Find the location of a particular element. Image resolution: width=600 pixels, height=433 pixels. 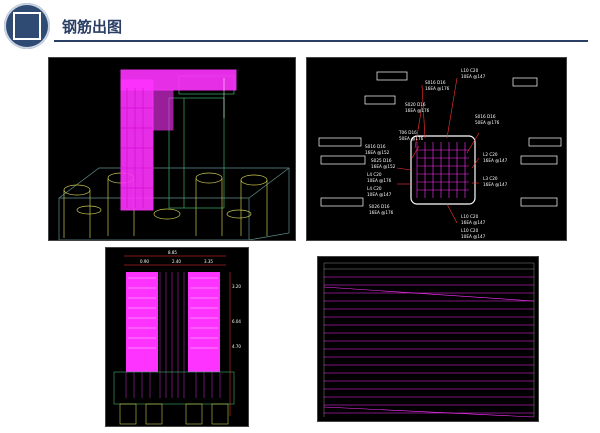

section-label-sub: 10EA @176 is located at coordinates (379, 180).